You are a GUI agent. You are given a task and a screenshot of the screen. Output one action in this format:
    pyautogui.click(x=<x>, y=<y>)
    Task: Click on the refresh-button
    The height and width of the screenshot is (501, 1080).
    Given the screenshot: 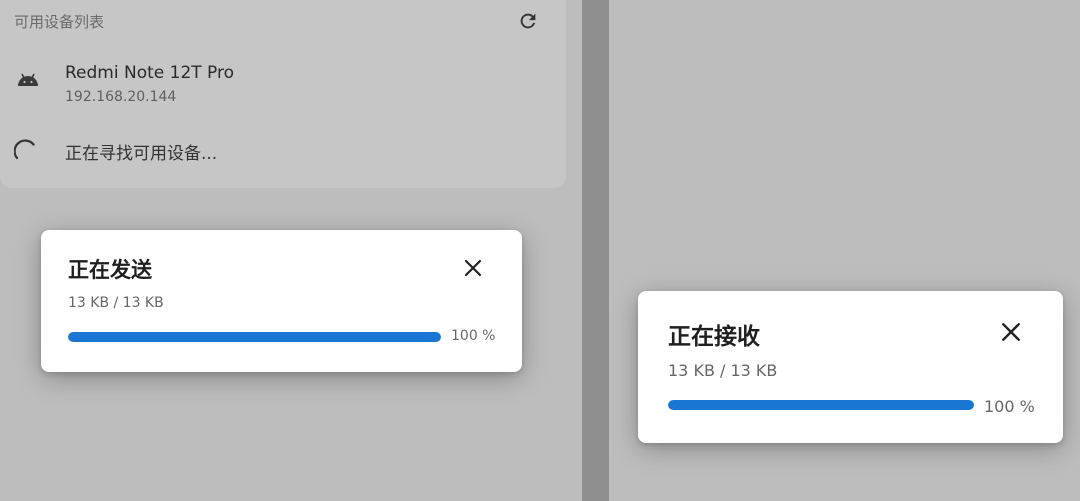 What is the action you would take?
    pyautogui.click(x=528, y=21)
    